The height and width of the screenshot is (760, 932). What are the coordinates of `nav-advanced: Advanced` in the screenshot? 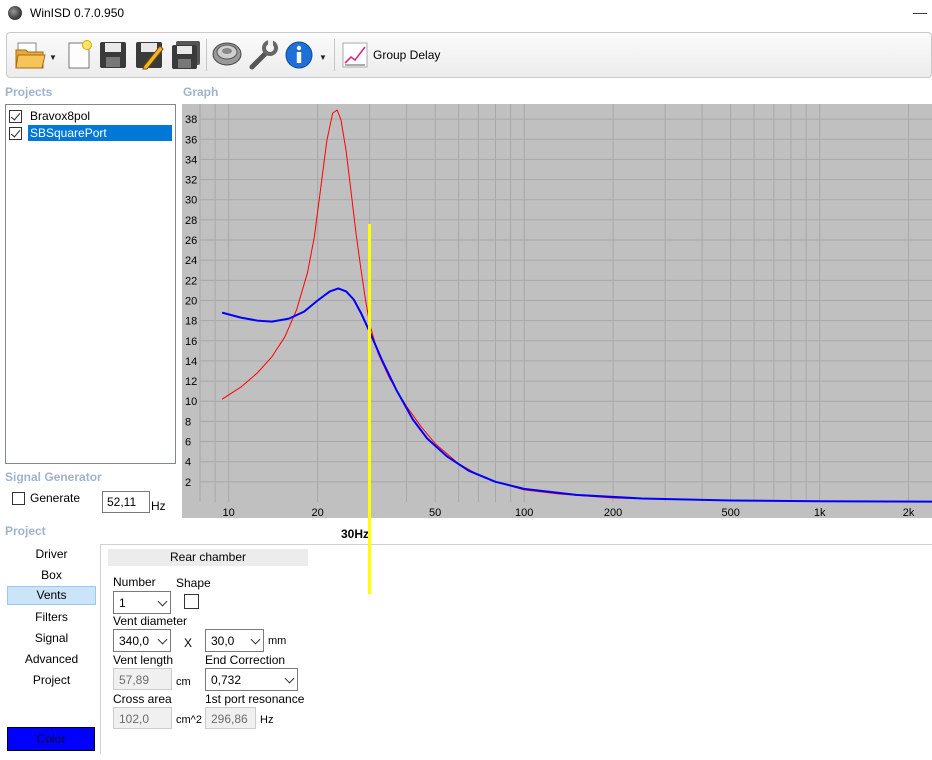 It's located at (51, 659).